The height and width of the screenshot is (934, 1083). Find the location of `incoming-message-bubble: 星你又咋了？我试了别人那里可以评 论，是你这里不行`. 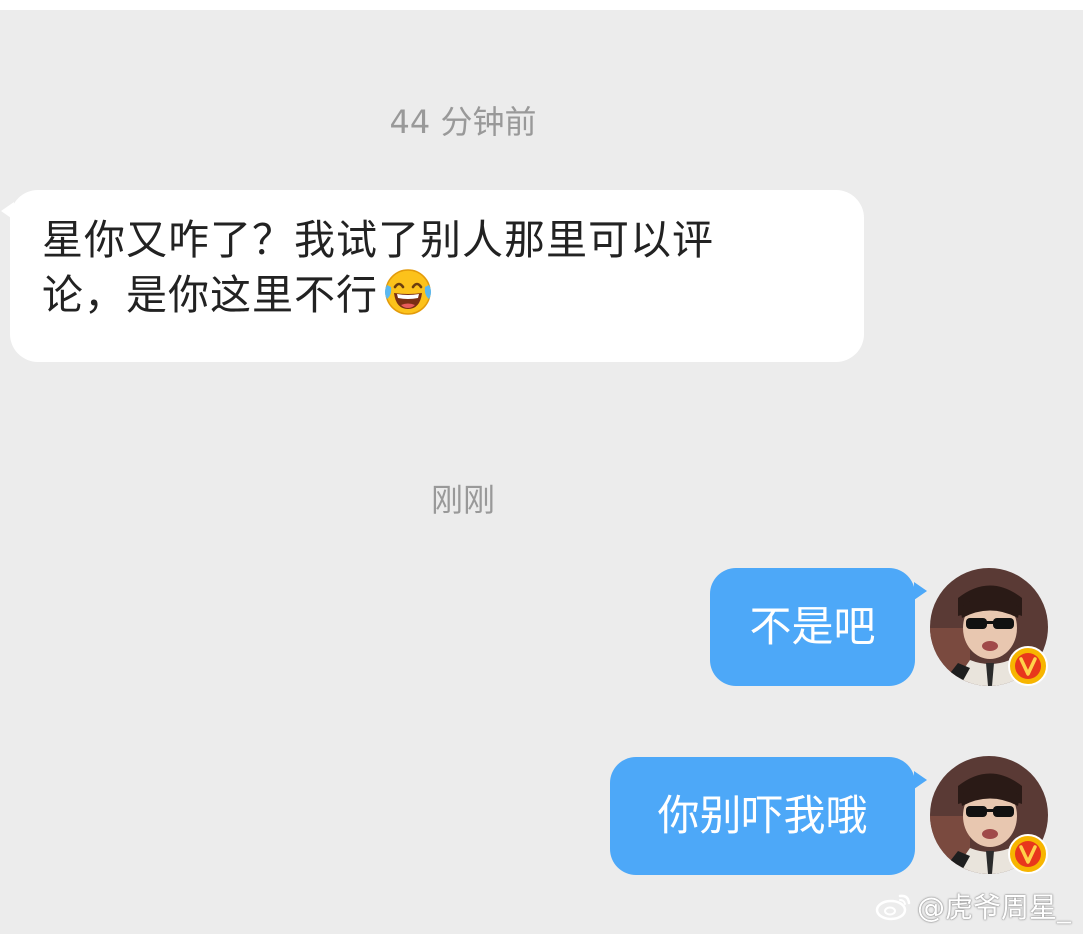

incoming-message-bubble: 星你又咋了？我试了别人那里可以评 论，是你这里不行 is located at coordinates (432, 276).